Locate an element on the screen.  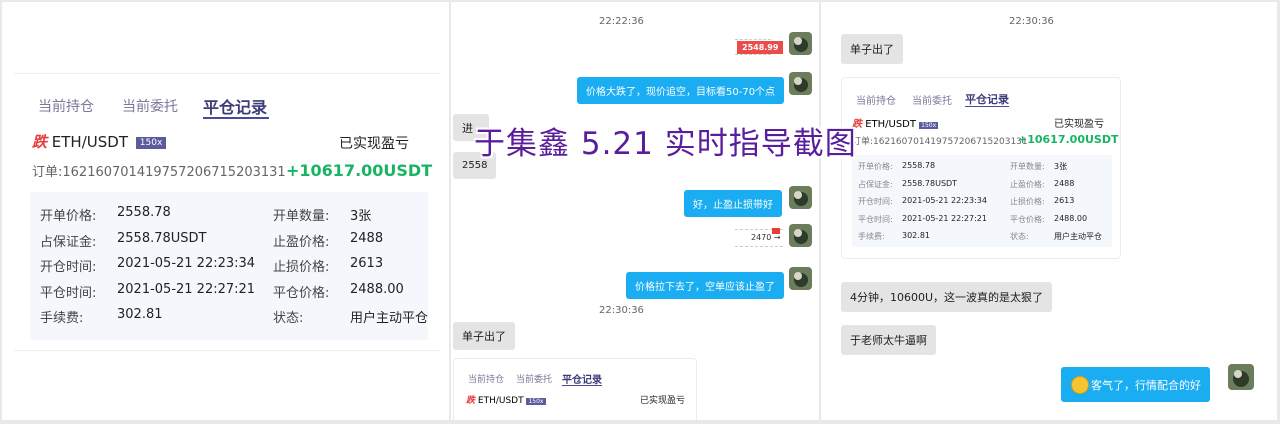
mini-tab-closed: 平仓记录 is located at coordinates (582, 380).